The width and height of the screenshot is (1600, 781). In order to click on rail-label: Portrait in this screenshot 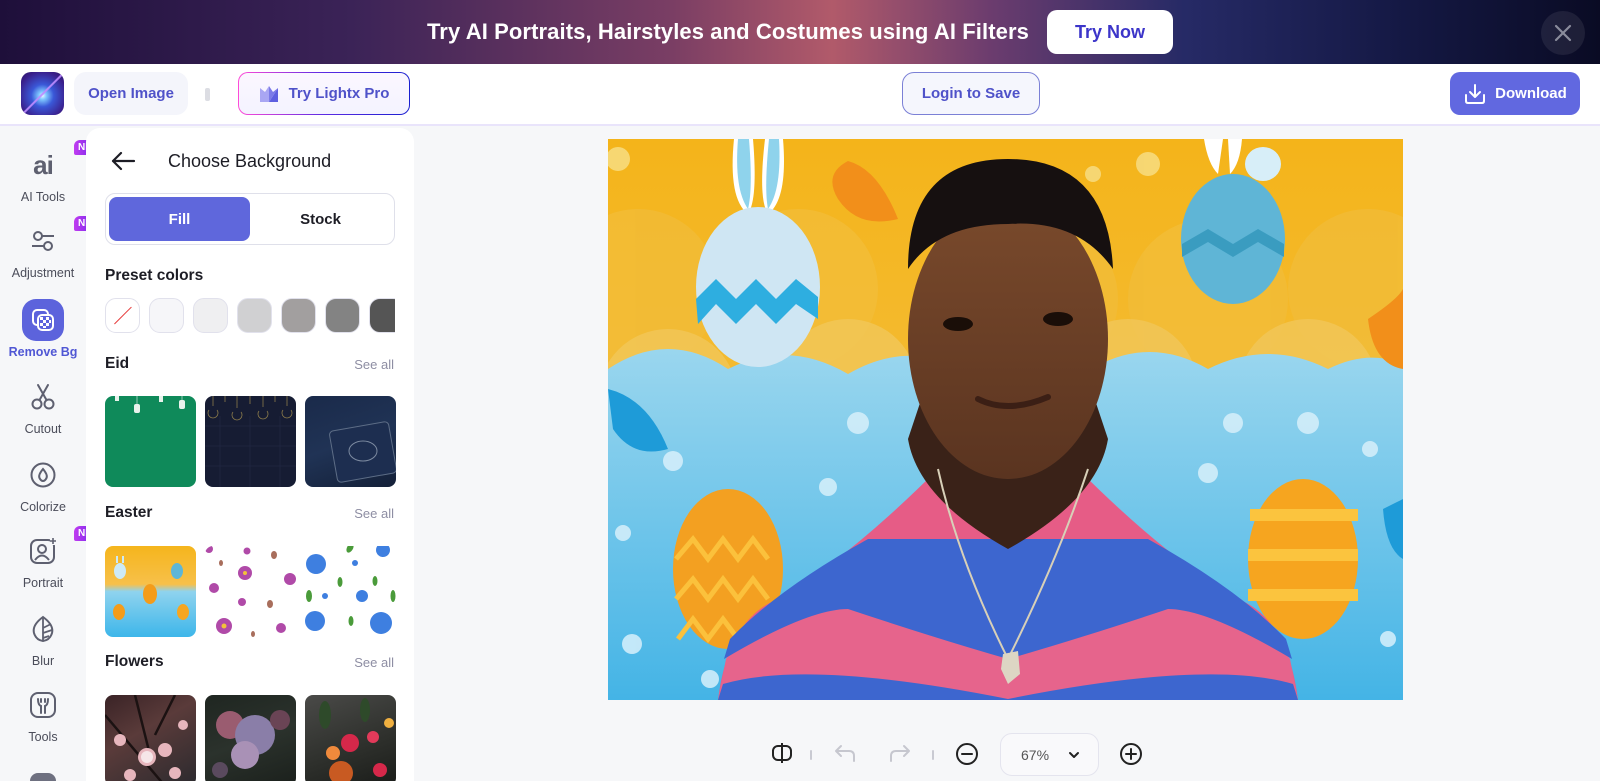, I will do `click(43, 583)`.